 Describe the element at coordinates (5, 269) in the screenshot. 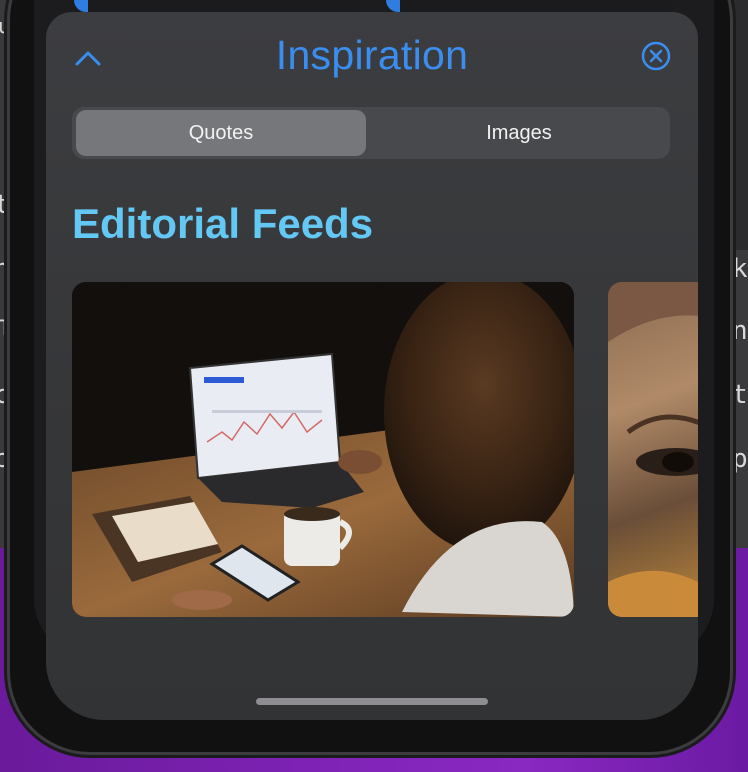

I see `edge-text-left: n` at that location.